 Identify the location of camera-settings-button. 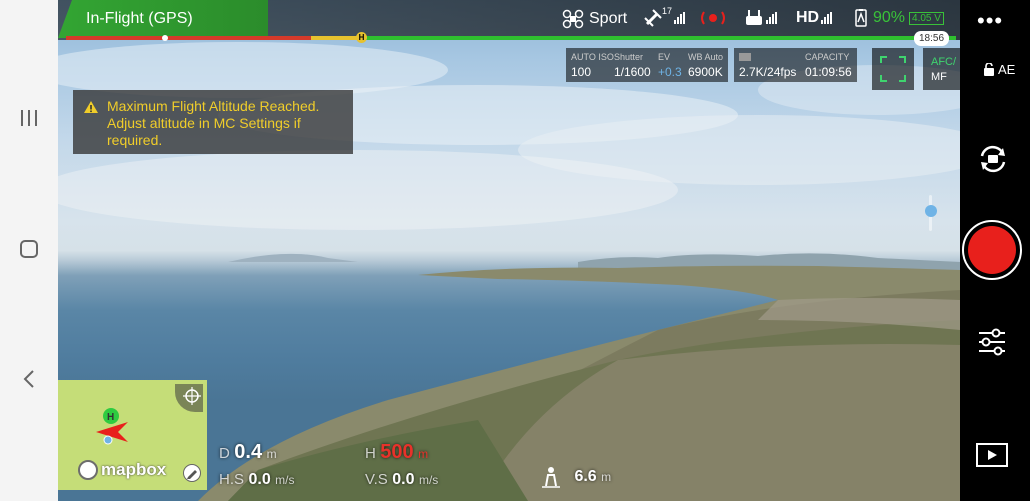
(992, 344).